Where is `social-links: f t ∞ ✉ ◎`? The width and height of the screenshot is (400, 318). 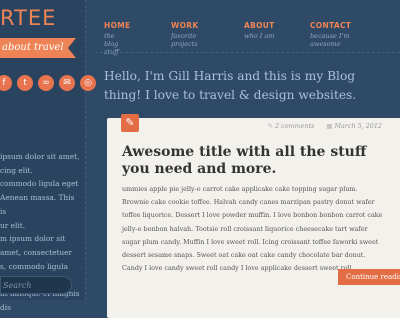 social-links: f t ∞ ✉ ◎ is located at coordinates (48, 83).